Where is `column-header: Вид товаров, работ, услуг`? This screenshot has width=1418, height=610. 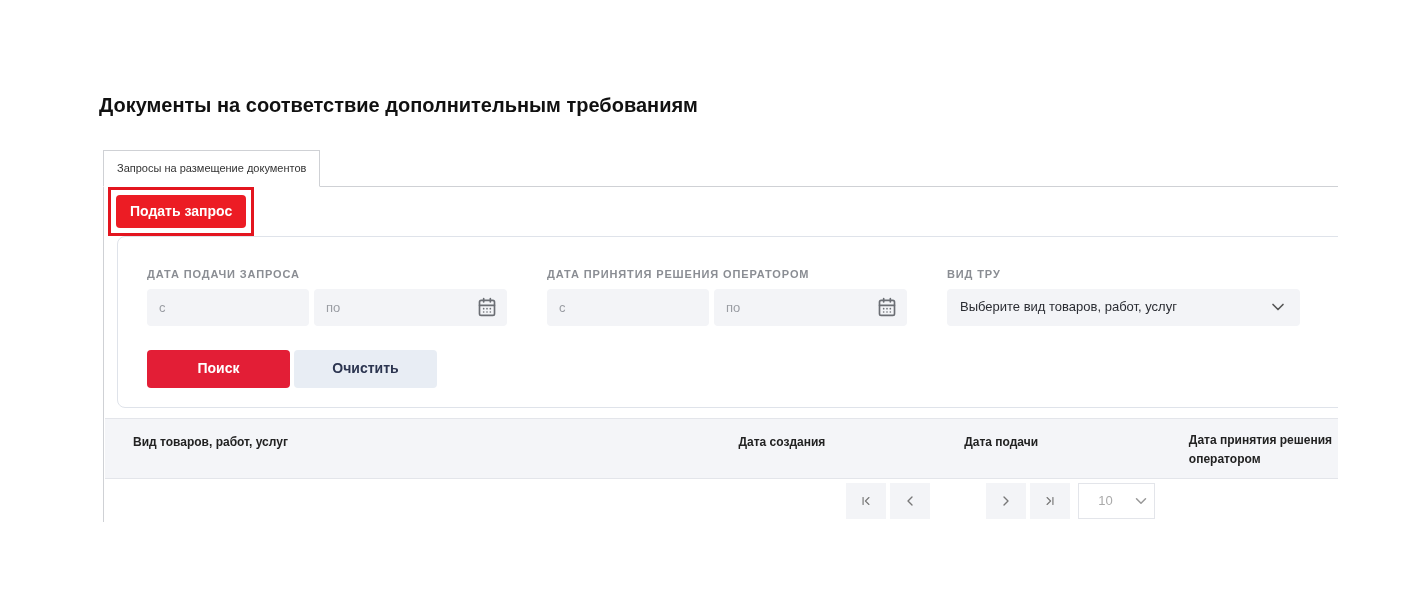
column-header: Вид товаров, работ, услуг is located at coordinates (211, 442).